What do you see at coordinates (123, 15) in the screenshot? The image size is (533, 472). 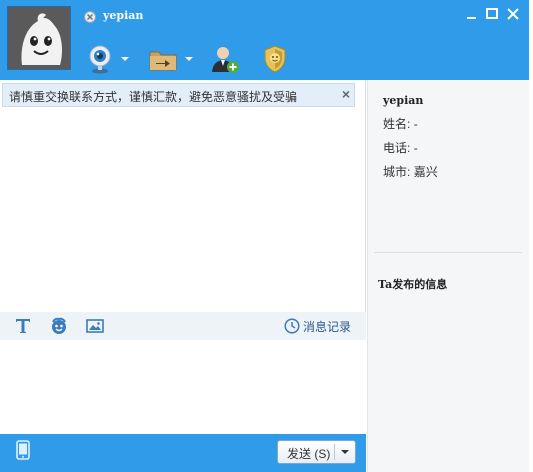 I see `contact-name: yepian` at bounding box center [123, 15].